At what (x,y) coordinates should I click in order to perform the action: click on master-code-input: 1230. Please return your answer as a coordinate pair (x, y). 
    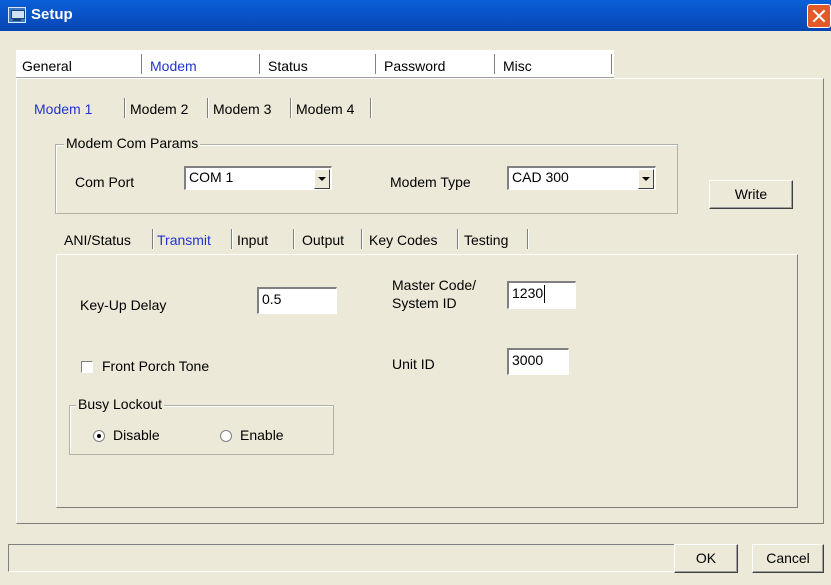
    Looking at the image, I should click on (541, 295).